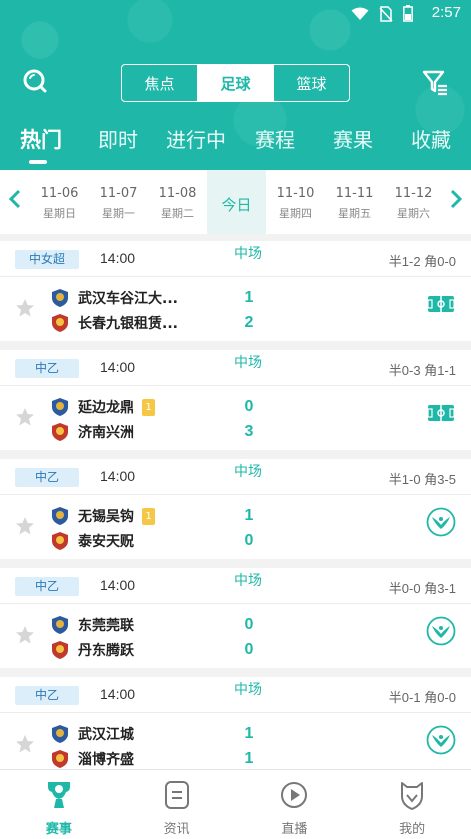 This screenshot has width=471, height=839. Describe the element at coordinates (413, 202) in the screenshot. I see `date-item: 11-12 星期六` at that location.